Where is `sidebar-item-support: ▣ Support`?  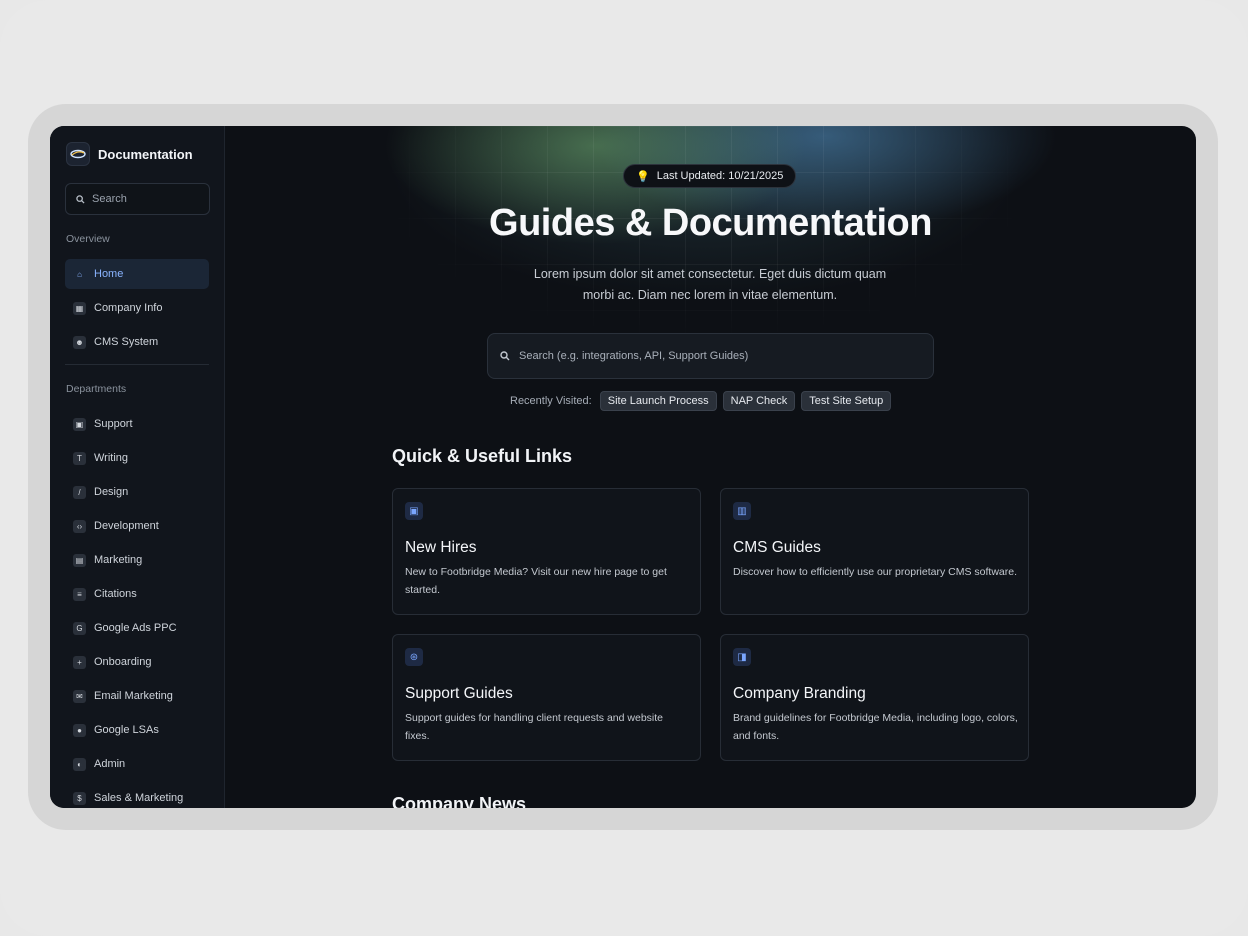 sidebar-item-support: ▣ Support is located at coordinates (137, 424).